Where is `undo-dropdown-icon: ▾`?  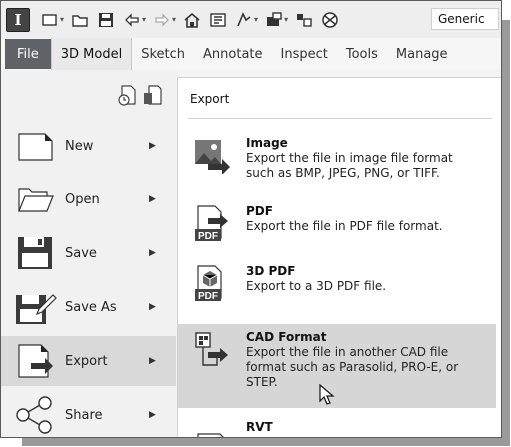 undo-dropdown-icon: ▾ is located at coordinates (144, 19).